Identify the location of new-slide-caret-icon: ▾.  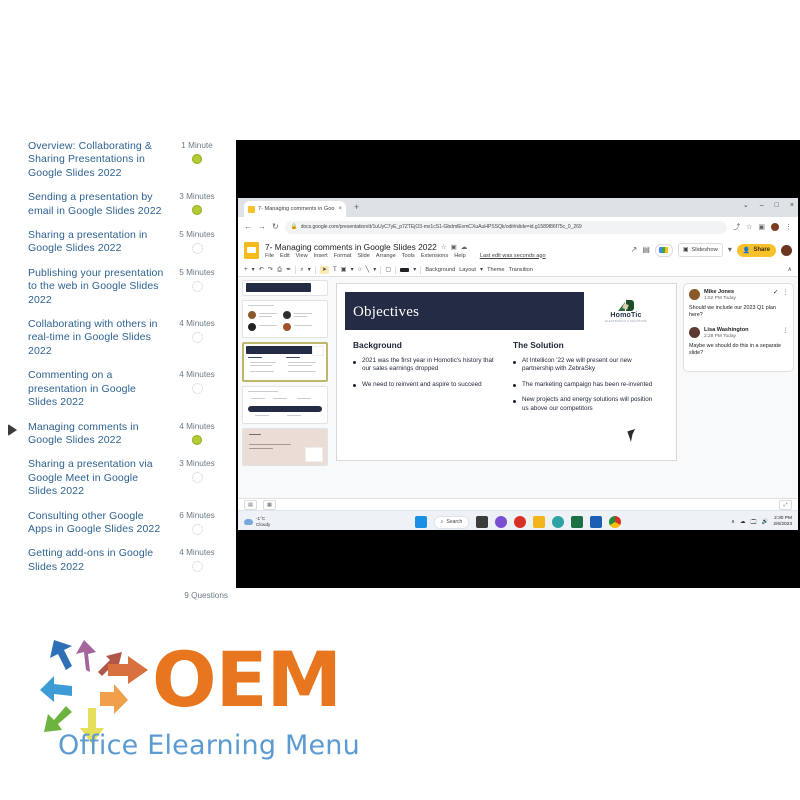
(253, 269).